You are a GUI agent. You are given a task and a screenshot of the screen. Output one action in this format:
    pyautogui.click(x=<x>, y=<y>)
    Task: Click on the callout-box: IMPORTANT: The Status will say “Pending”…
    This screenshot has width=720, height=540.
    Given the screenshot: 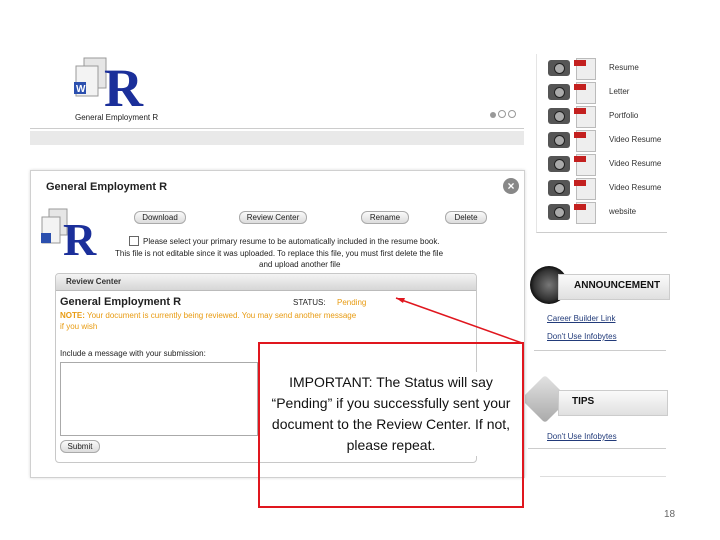 What is the action you would take?
    pyautogui.click(x=391, y=425)
    